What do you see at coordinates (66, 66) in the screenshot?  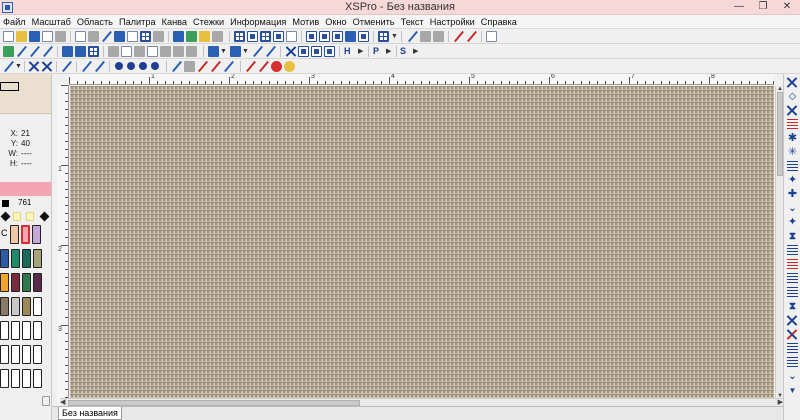 I see `half-stitch-icon` at bounding box center [66, 66].